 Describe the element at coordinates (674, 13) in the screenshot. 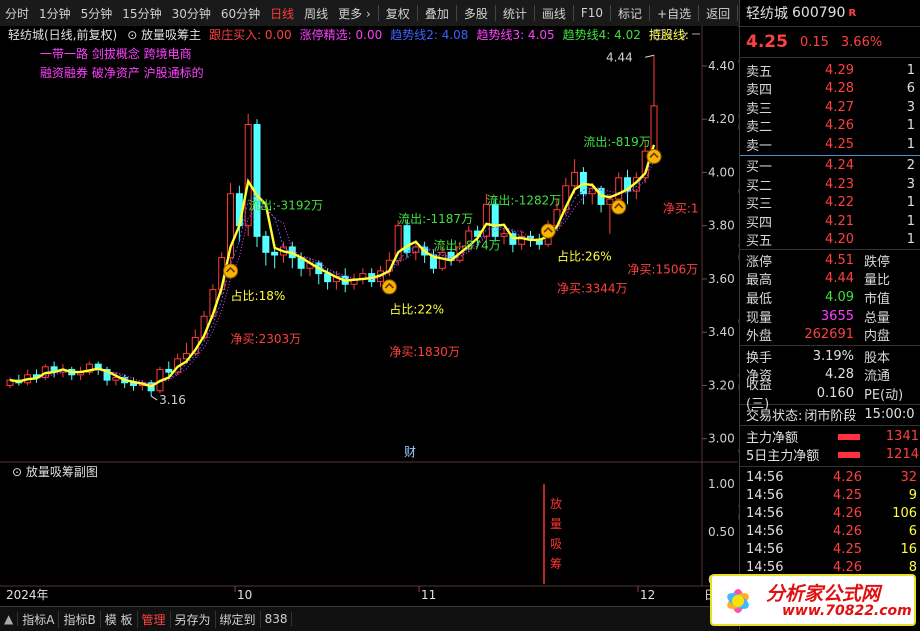

I see `tool-button-7: +自选` at that location.